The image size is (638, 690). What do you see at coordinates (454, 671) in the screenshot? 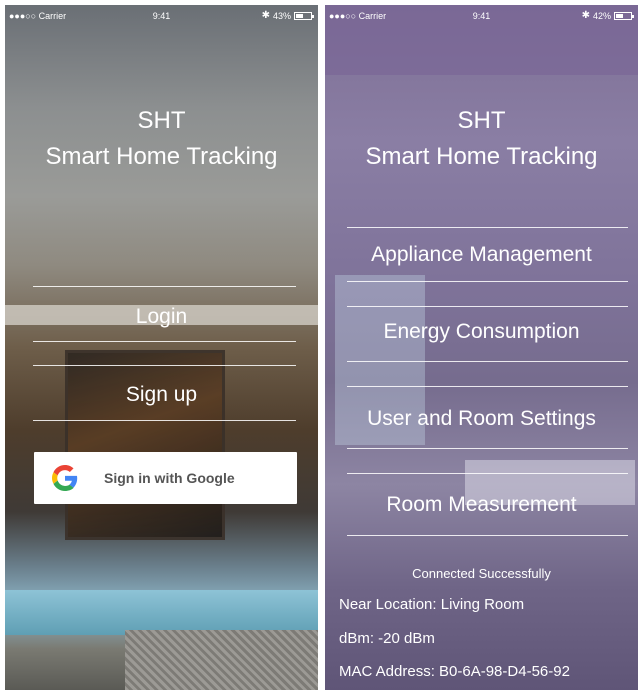
I see `mac-address: MAC Address: B0-6A-98-D4-56-92` at bounding box center [454, 671].